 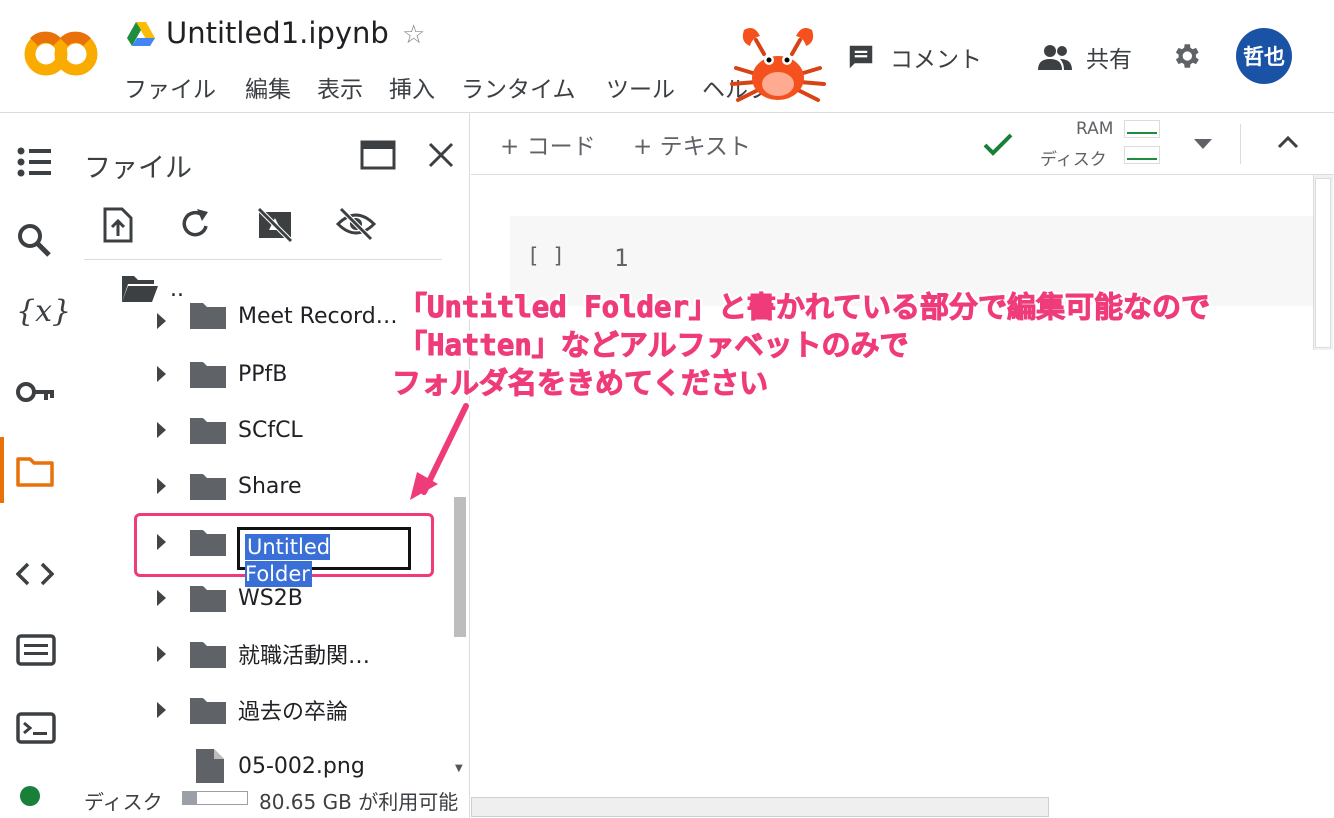 What do you see at coordinates (210, 766) in the screenshot?
I see `file-icon` at bounding box center [210, 766].